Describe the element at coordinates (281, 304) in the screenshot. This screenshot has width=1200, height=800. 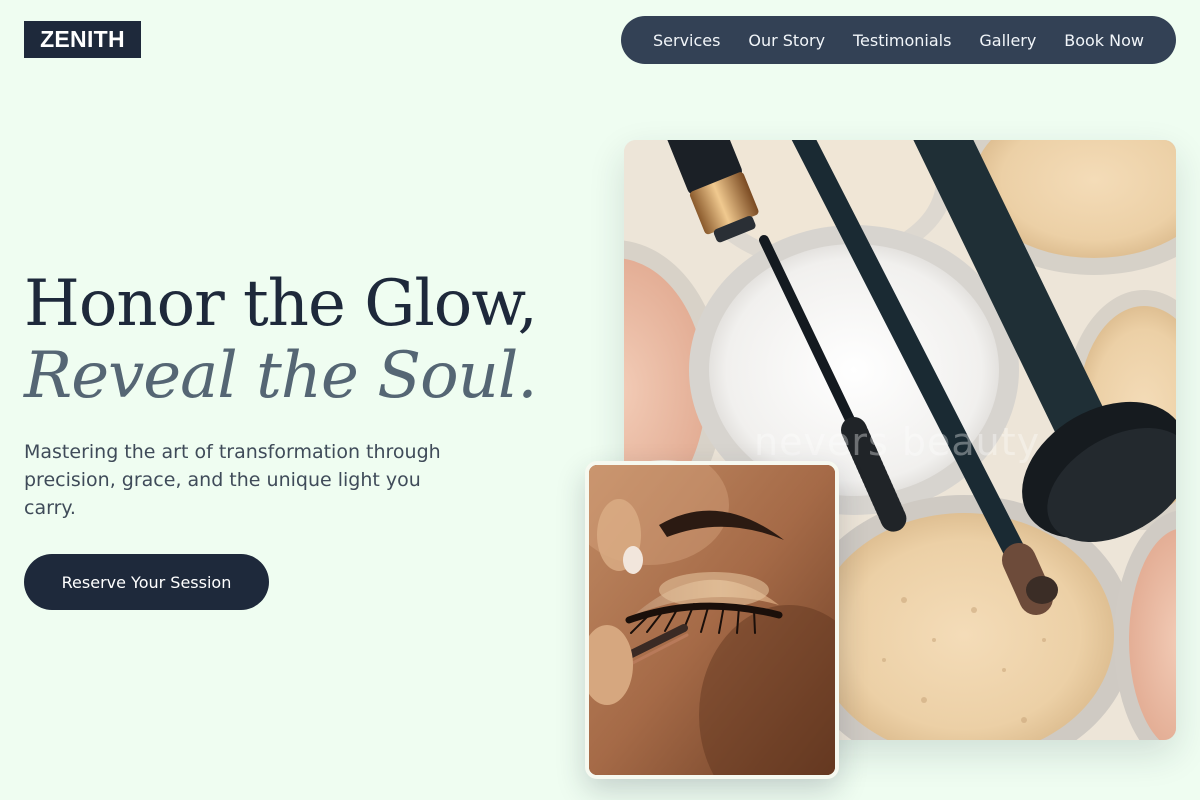
I see `headline-line-1: Honor the Glow,` at that location.